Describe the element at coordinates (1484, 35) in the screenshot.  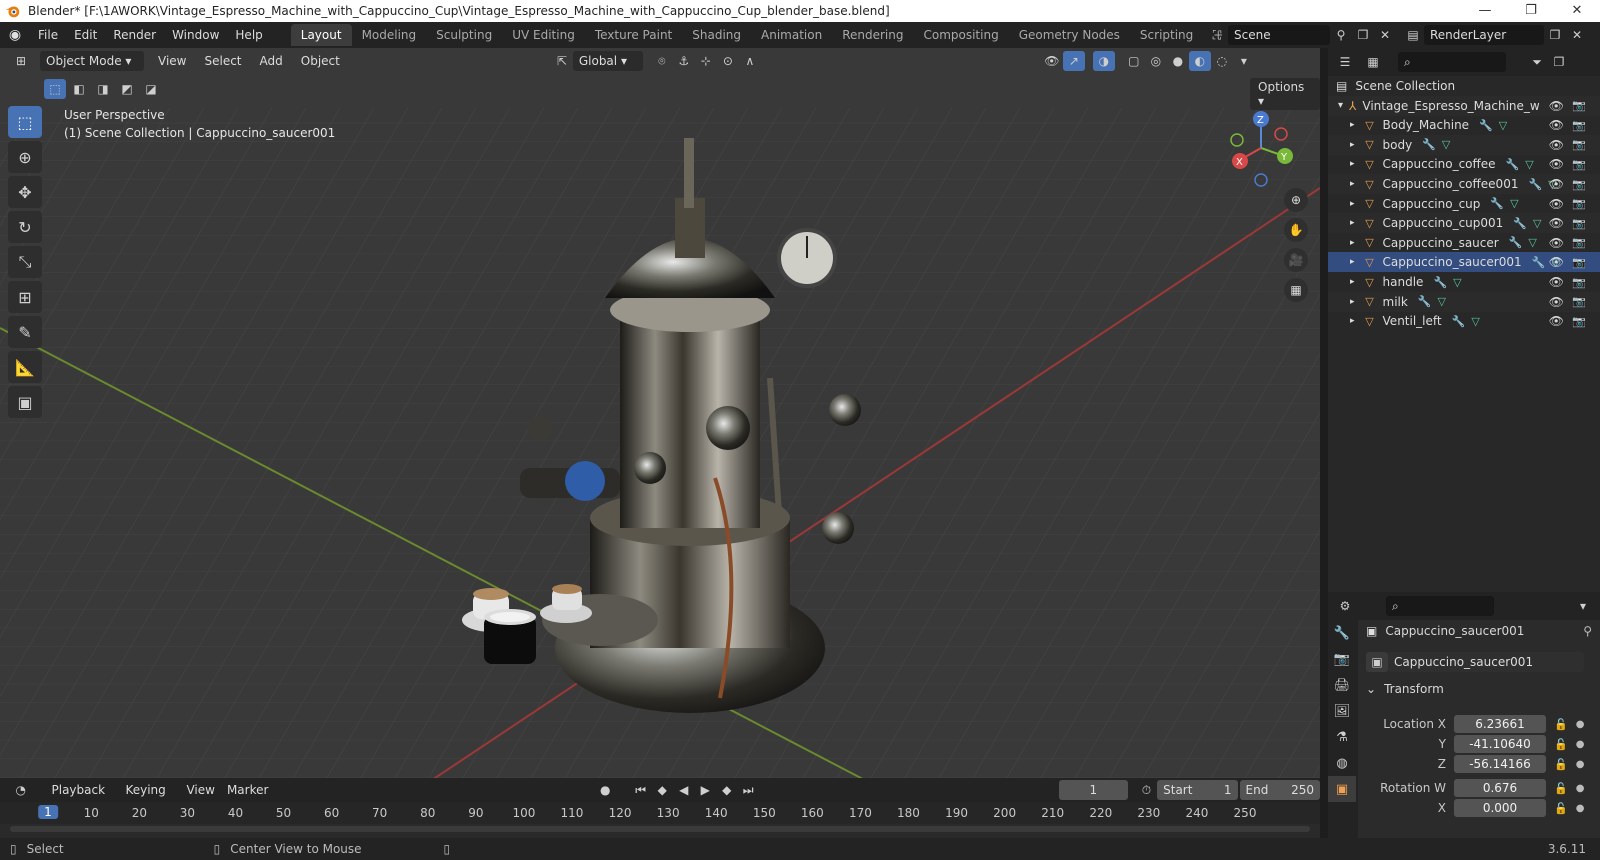
I see `render-layer-field: RenderLayer` at that location.